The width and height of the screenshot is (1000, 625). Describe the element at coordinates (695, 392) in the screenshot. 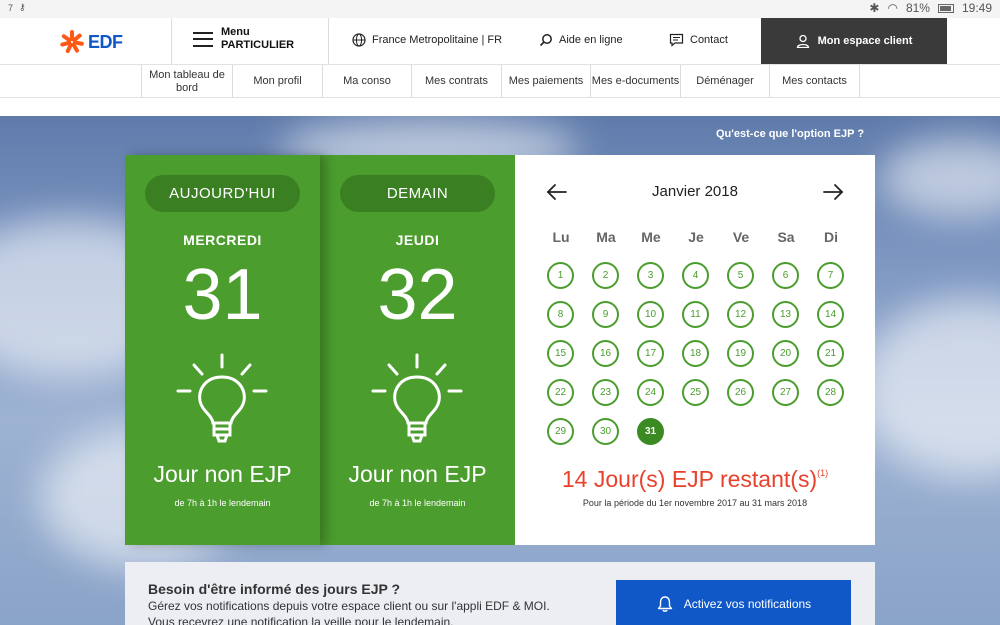

I see `calendar-day: 25` at that location.